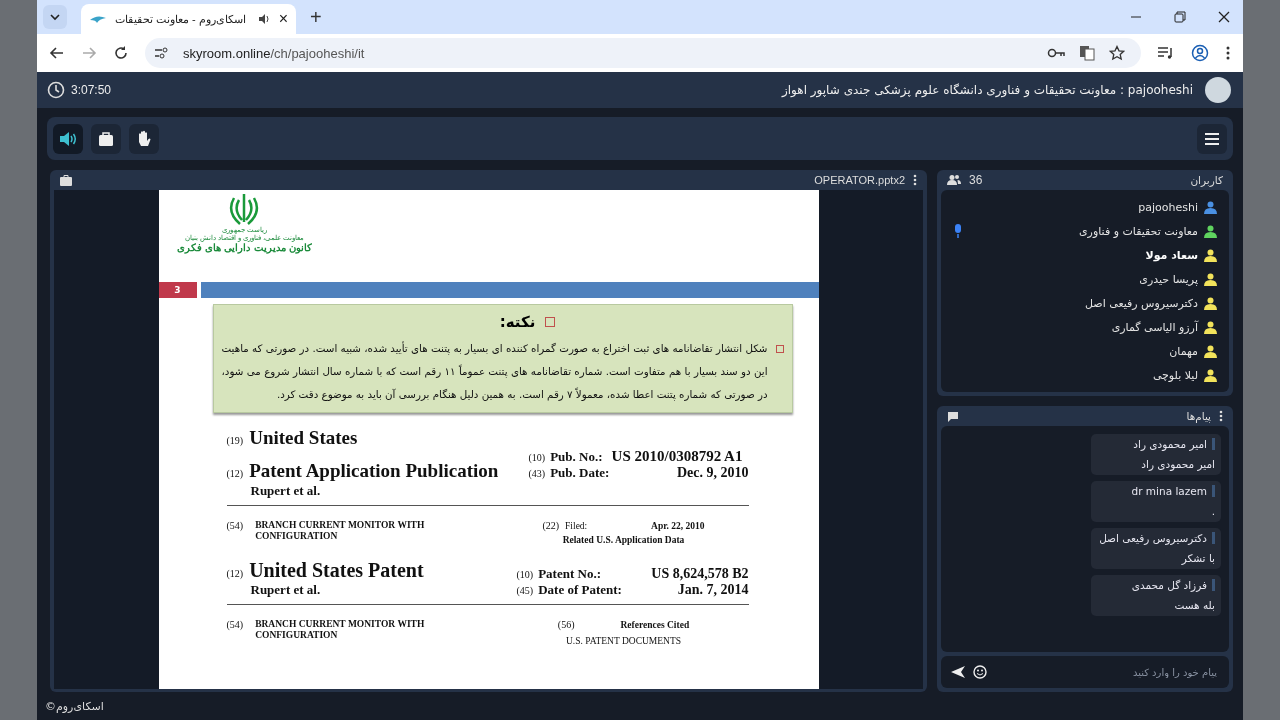 The width and height of the screenshot is (1280, 720). I want to click on user-name: معاونت تحقیقات و فناوری, so click(1138, 231).